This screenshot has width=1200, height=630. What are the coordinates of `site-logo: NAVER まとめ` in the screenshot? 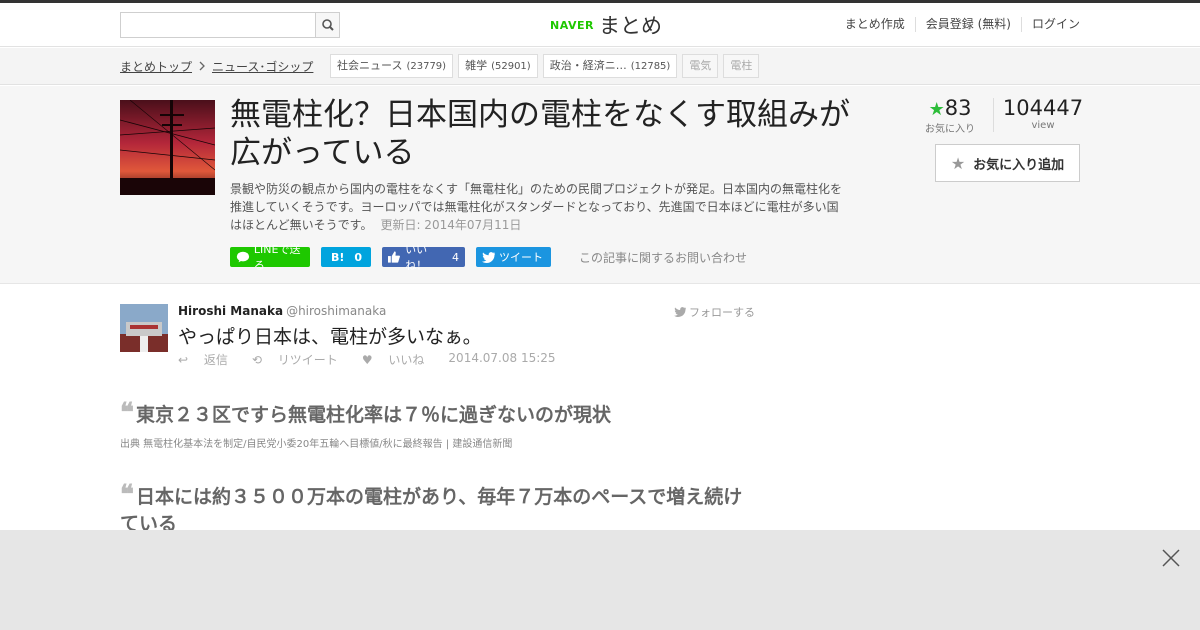 It's located at (606, 25).